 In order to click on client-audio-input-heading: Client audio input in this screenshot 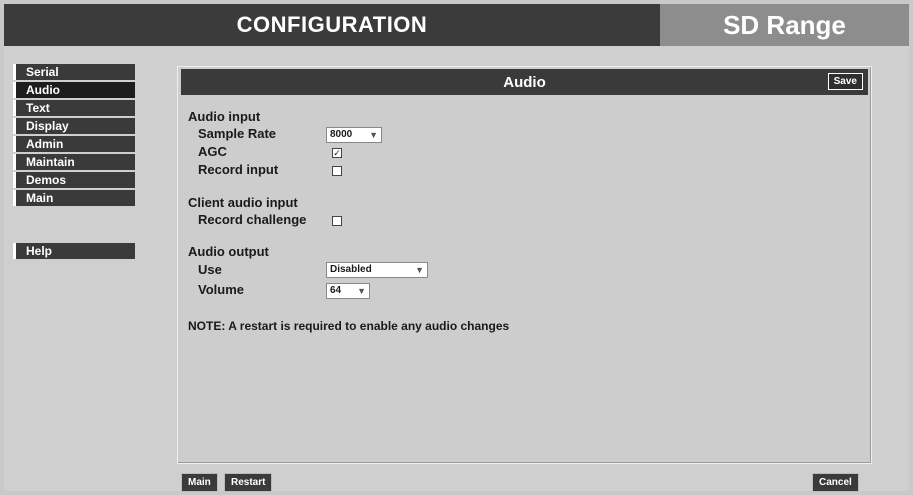, I will do `click(243, 202)`.